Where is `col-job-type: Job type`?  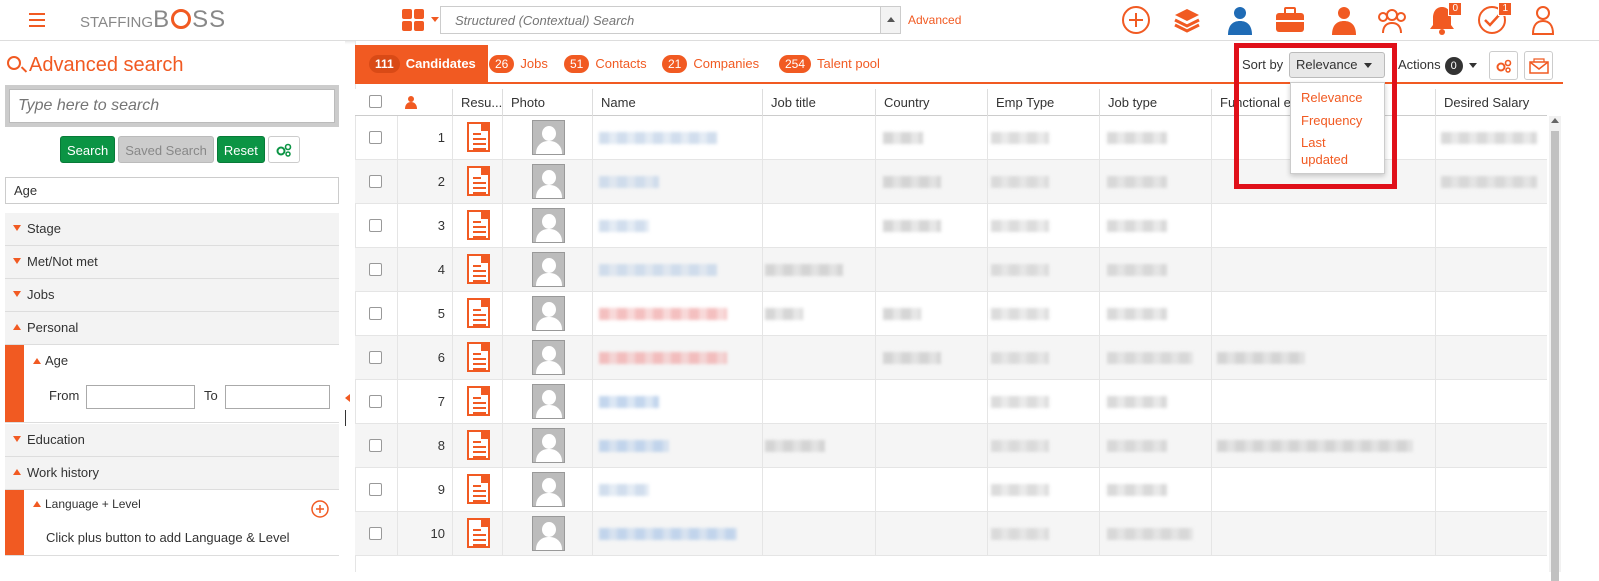 col-job-type: Job type is located at coordinates (1155, 102).